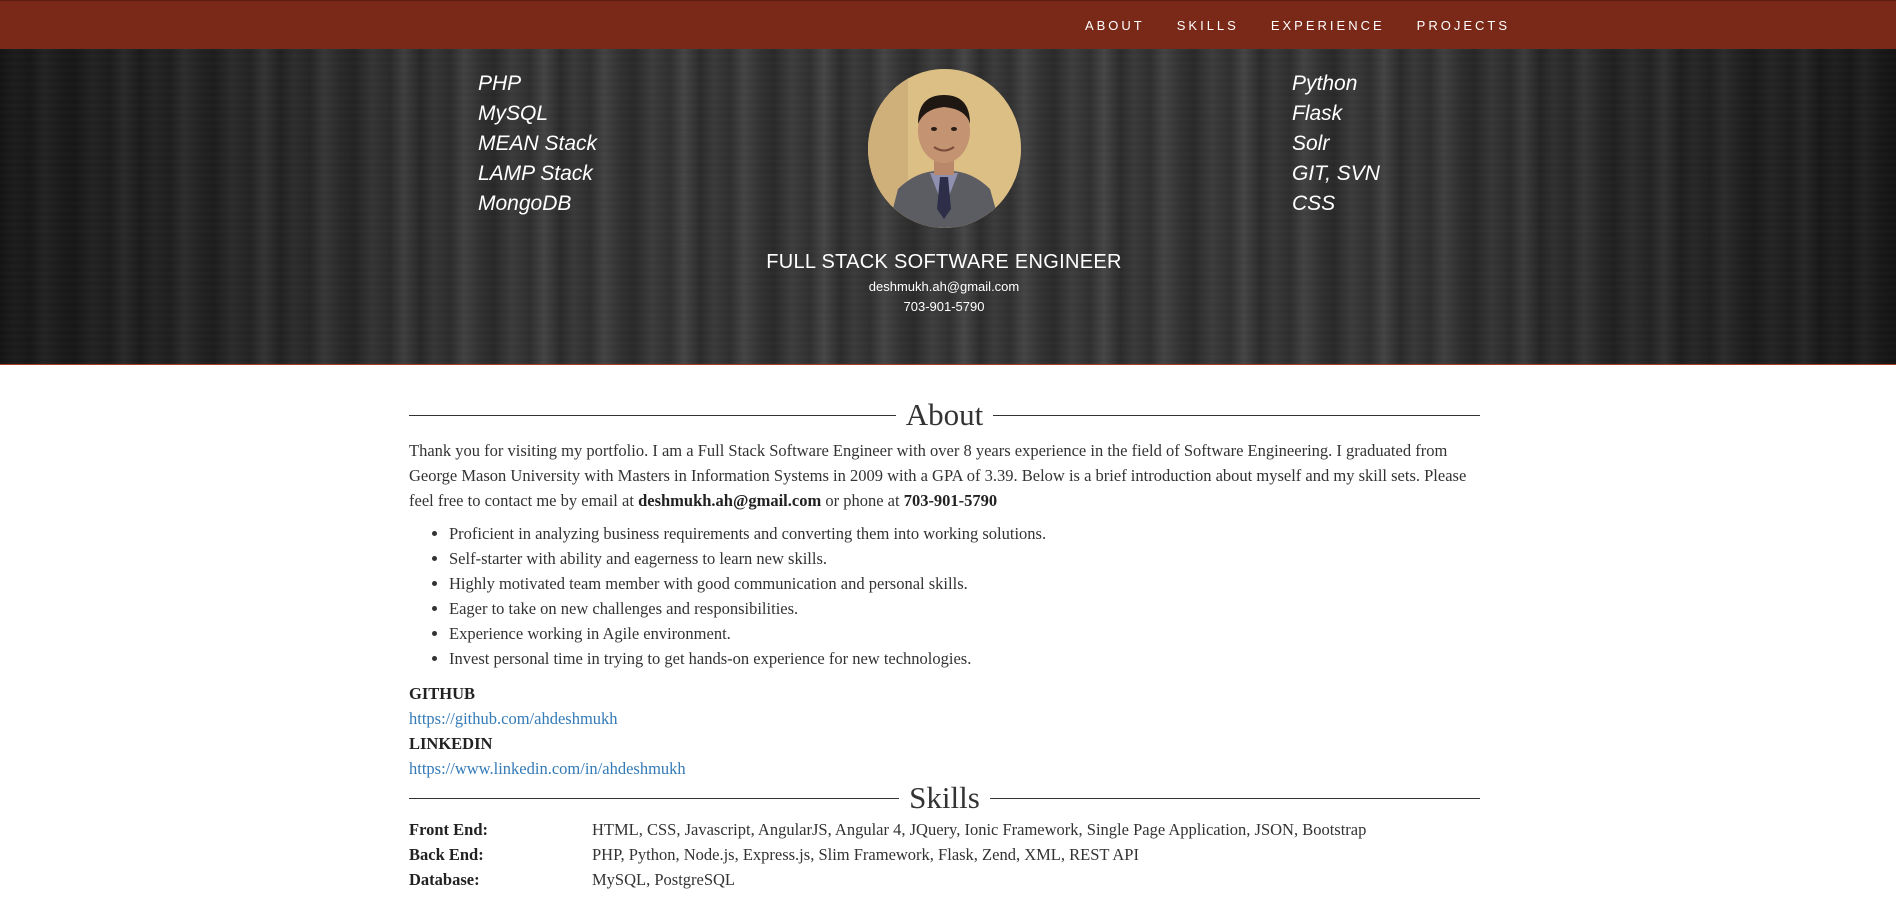  I want to click on top-navbar: ABOUT SKILLS EXPERIENCE PROJECTS, so click(948, 24).